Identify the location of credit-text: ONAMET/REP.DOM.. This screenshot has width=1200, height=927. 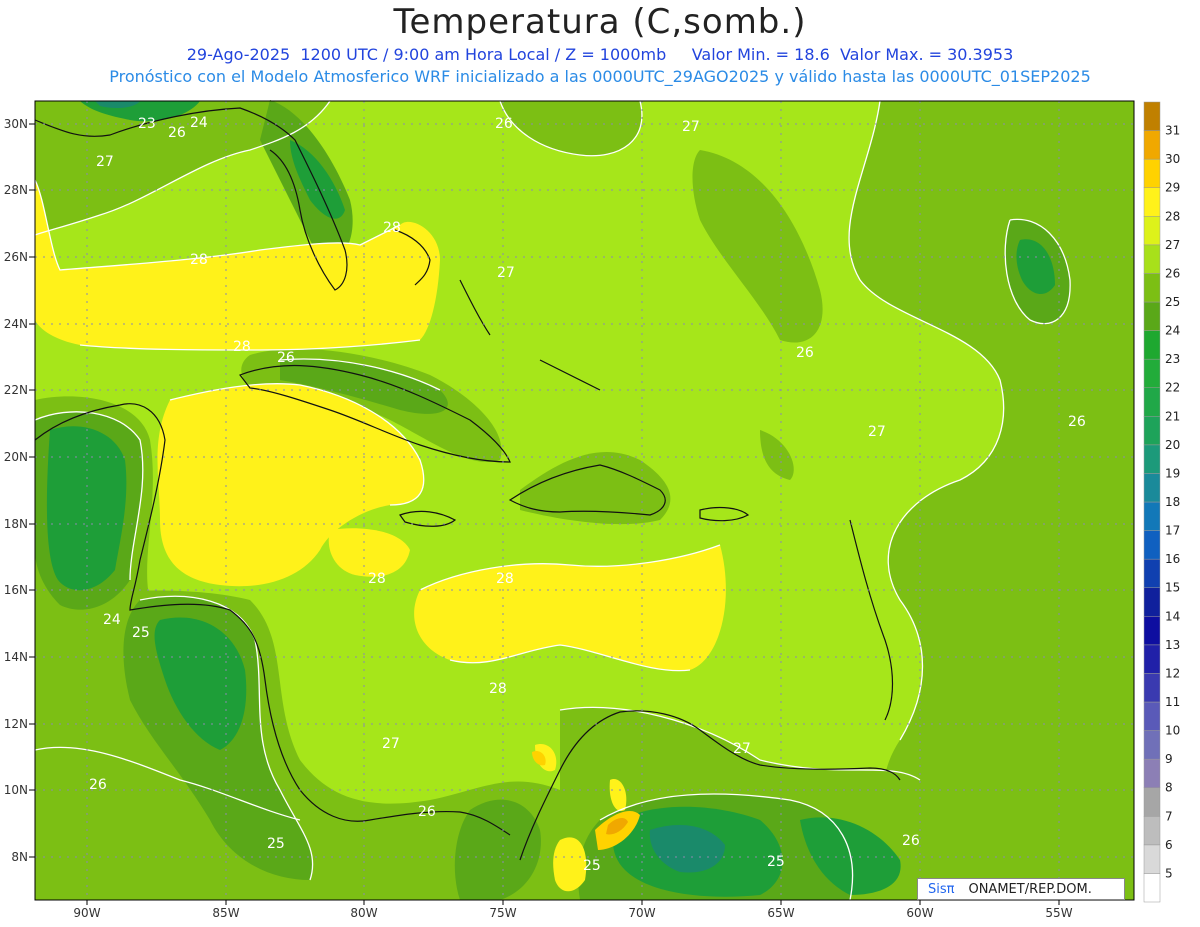
(1030, 889).